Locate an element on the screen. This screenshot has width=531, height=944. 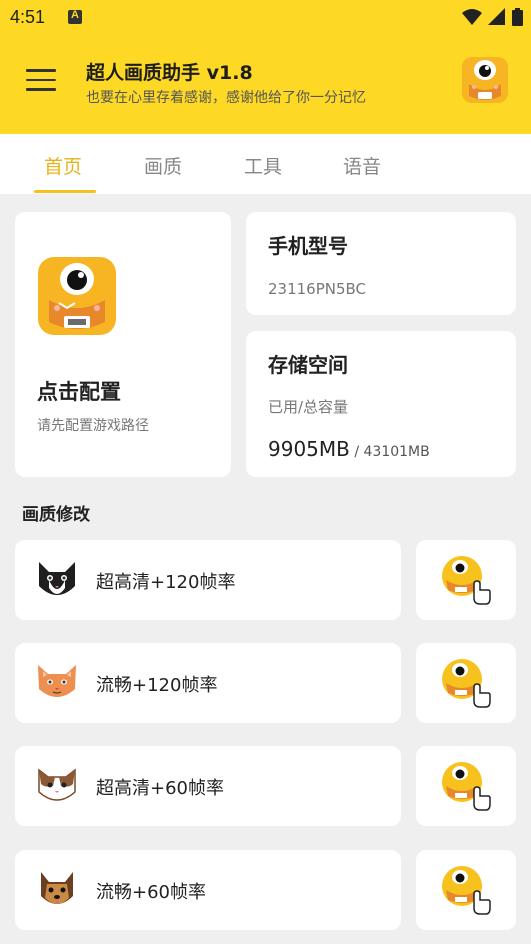
black-white-cat-icon is located at coordinates (57, 578).